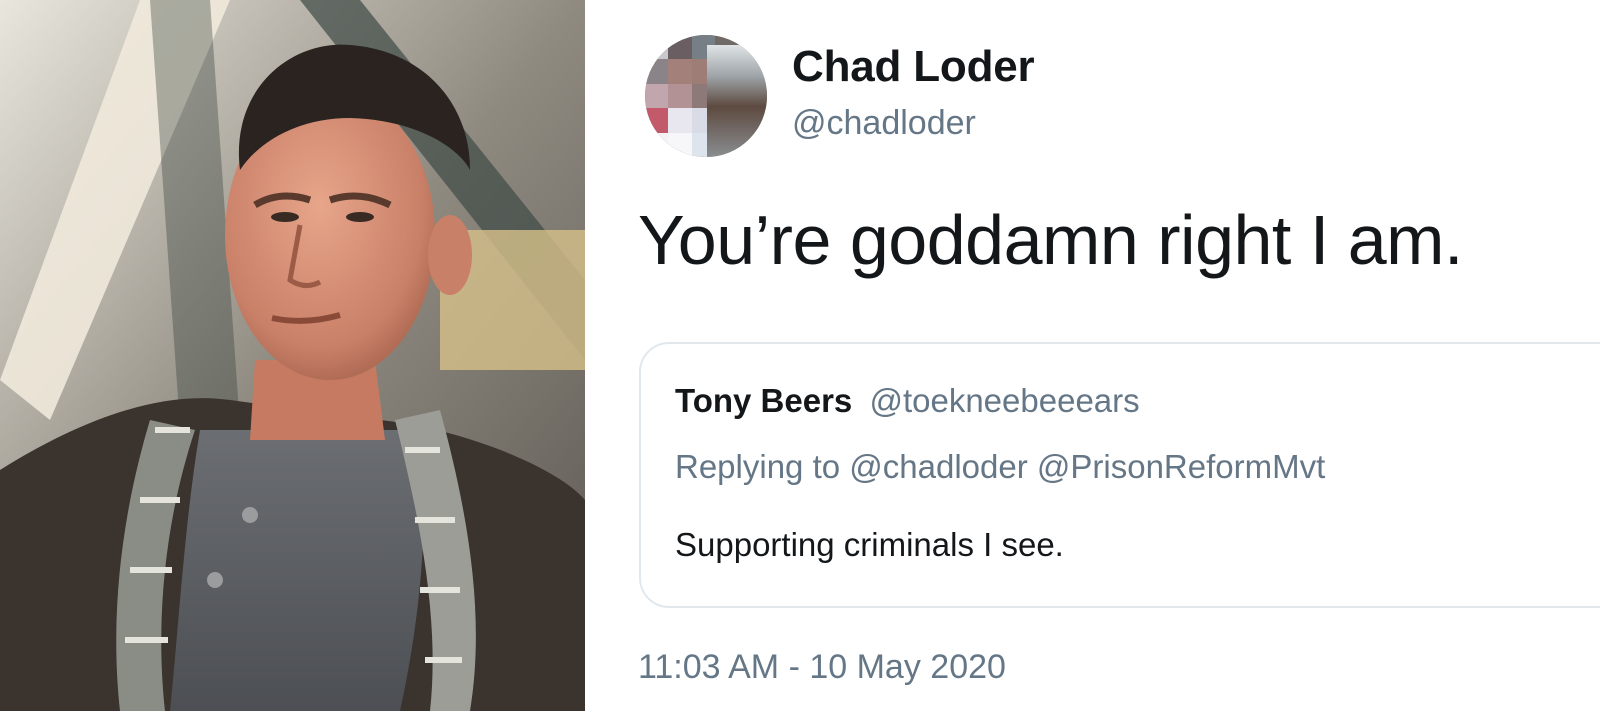  I want to click on replying-to-line: Replying to @chadloder @PrisonReformMvt, so click(1000, 467).